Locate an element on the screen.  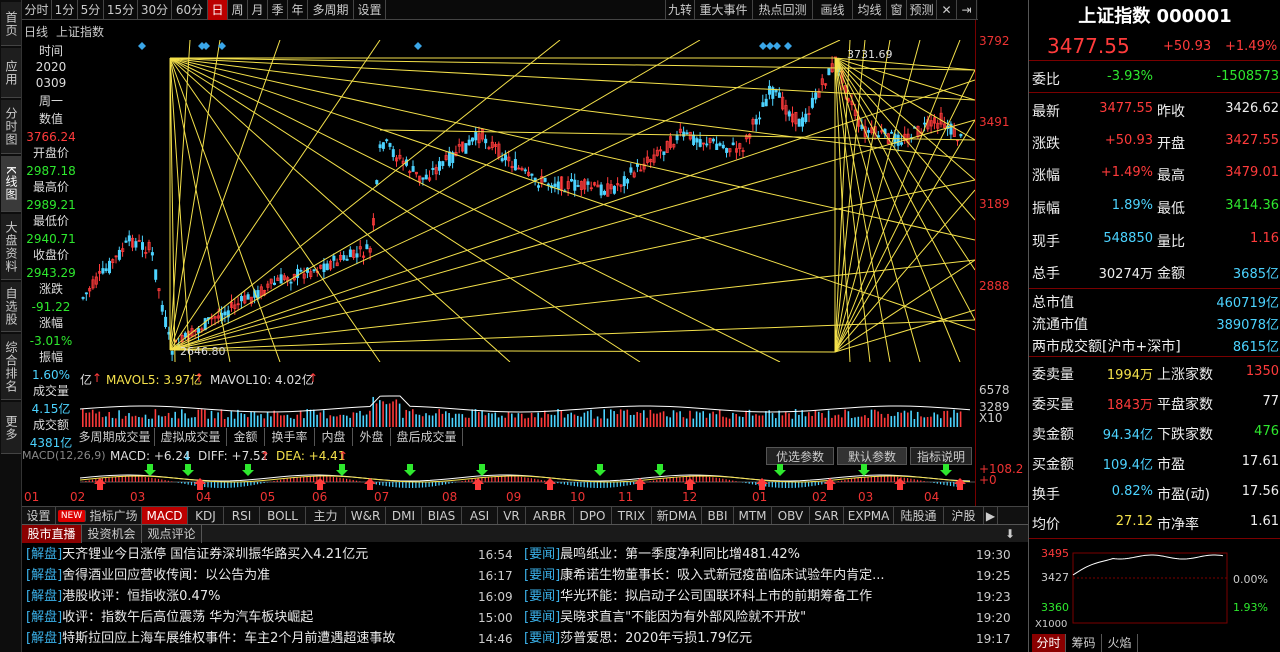
mini-timeshare-chart: 3495 3427 3360 0.00% 1.93% X1000 is located at coordinates (1156, 589).